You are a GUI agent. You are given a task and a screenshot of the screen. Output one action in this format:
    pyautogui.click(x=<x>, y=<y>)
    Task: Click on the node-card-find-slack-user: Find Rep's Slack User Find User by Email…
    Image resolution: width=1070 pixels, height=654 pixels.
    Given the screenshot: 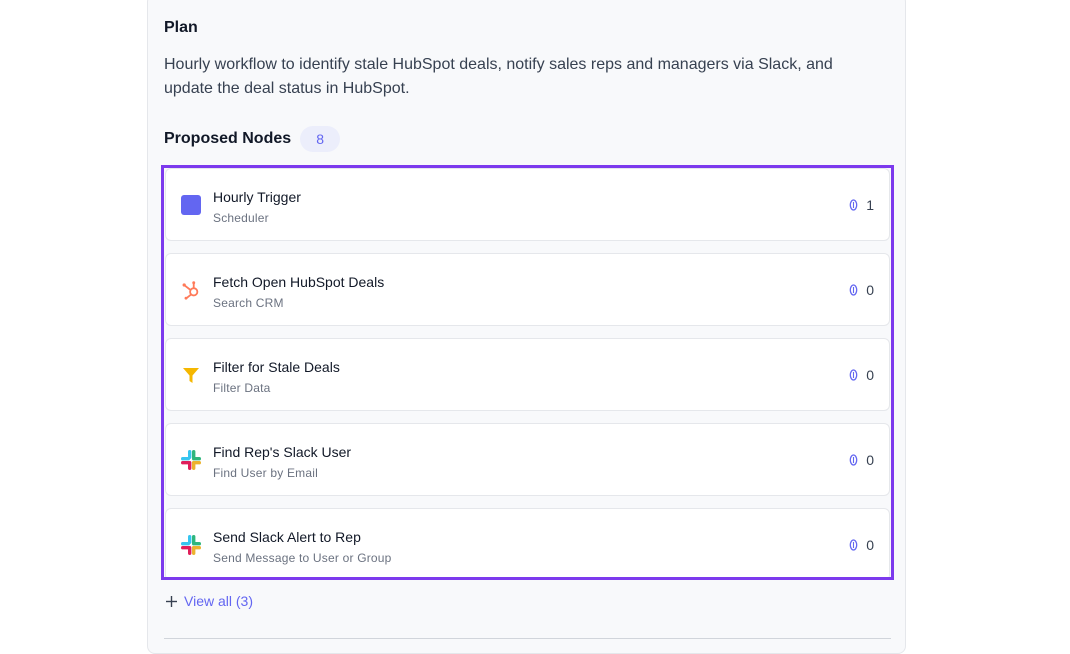 What is the action you would take?
    pyautogui.click(x=527, y=459)
    